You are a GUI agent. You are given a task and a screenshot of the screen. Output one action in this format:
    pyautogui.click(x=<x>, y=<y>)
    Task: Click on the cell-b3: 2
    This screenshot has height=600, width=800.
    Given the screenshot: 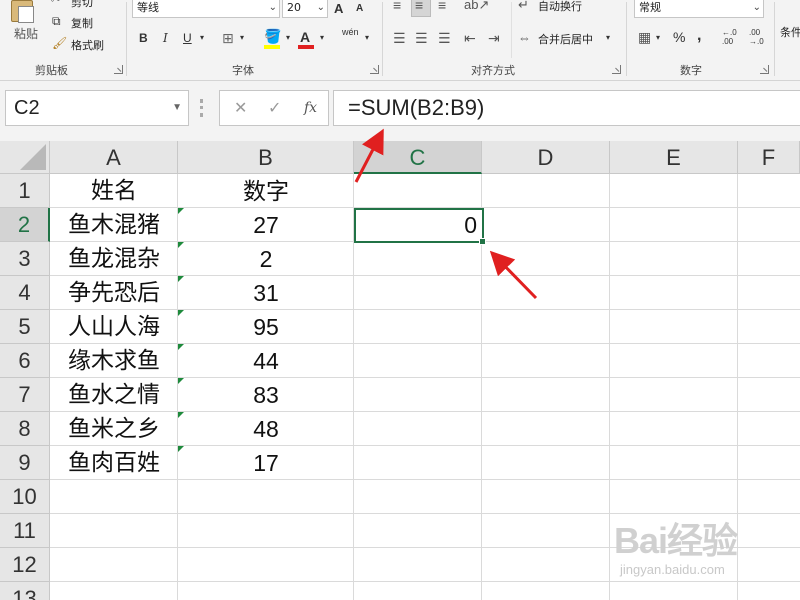 What is the action you would take?
    pyautogui.click(x=266, y=259)
    